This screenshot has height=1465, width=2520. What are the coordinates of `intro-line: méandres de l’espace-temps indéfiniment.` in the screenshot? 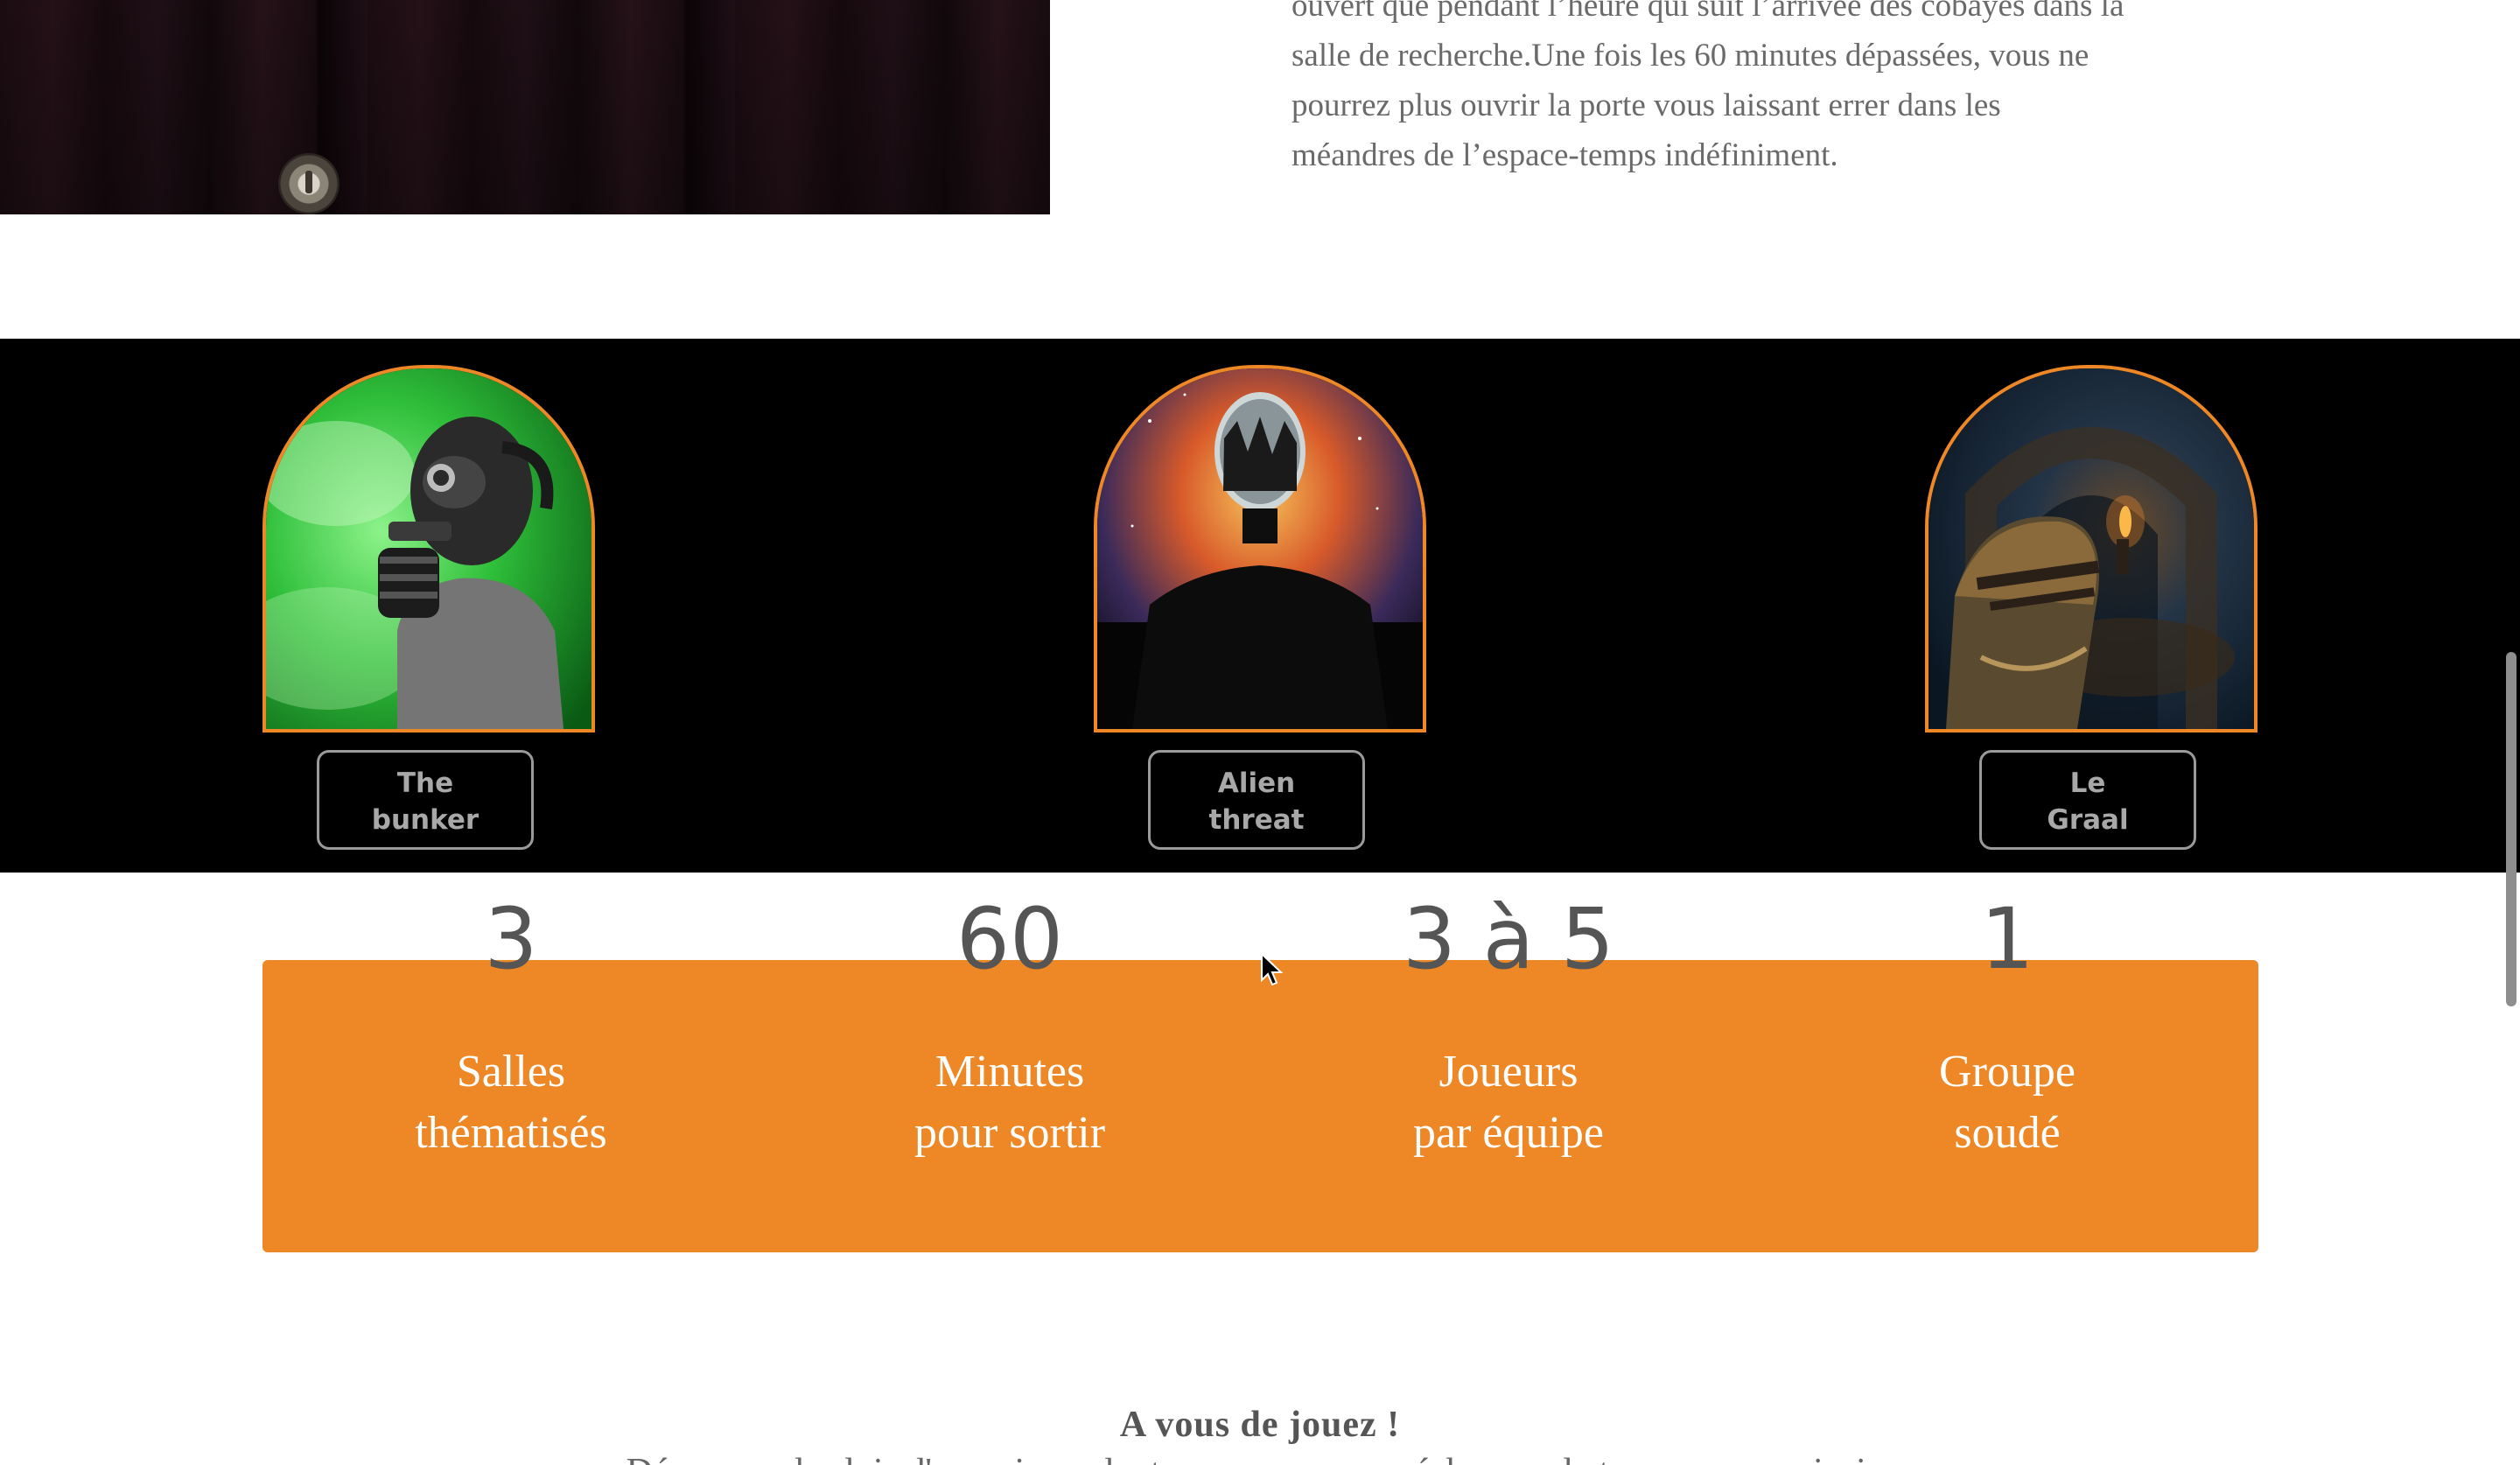 It's located at (1565, 155).